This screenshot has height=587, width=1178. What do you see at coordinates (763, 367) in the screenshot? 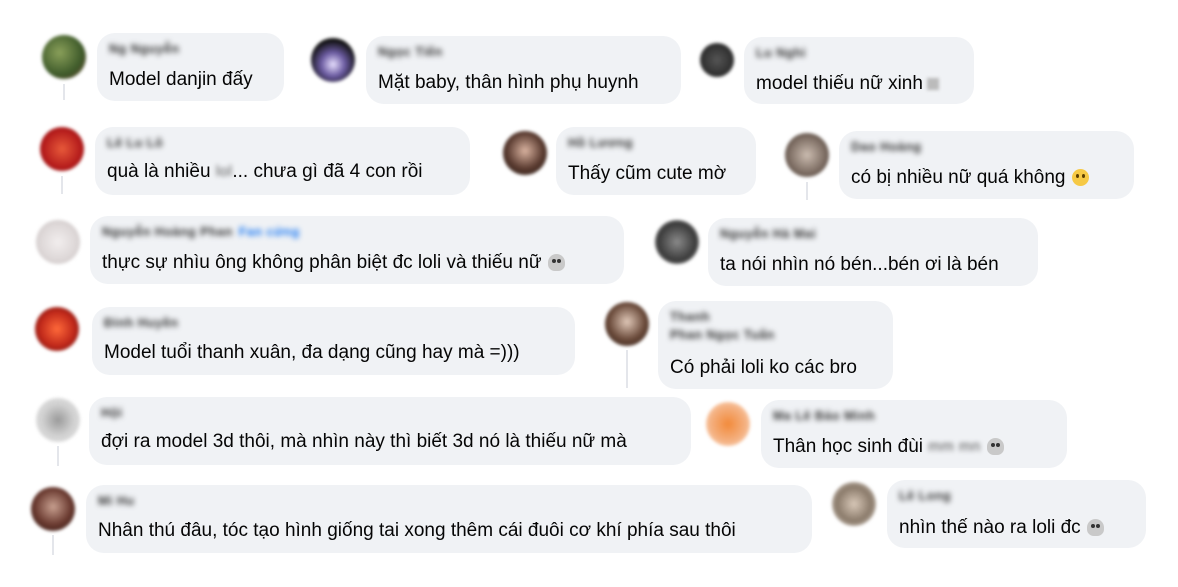
I see `comment-text: Có phải loli ko các bro` at bounding box center [763, 367].